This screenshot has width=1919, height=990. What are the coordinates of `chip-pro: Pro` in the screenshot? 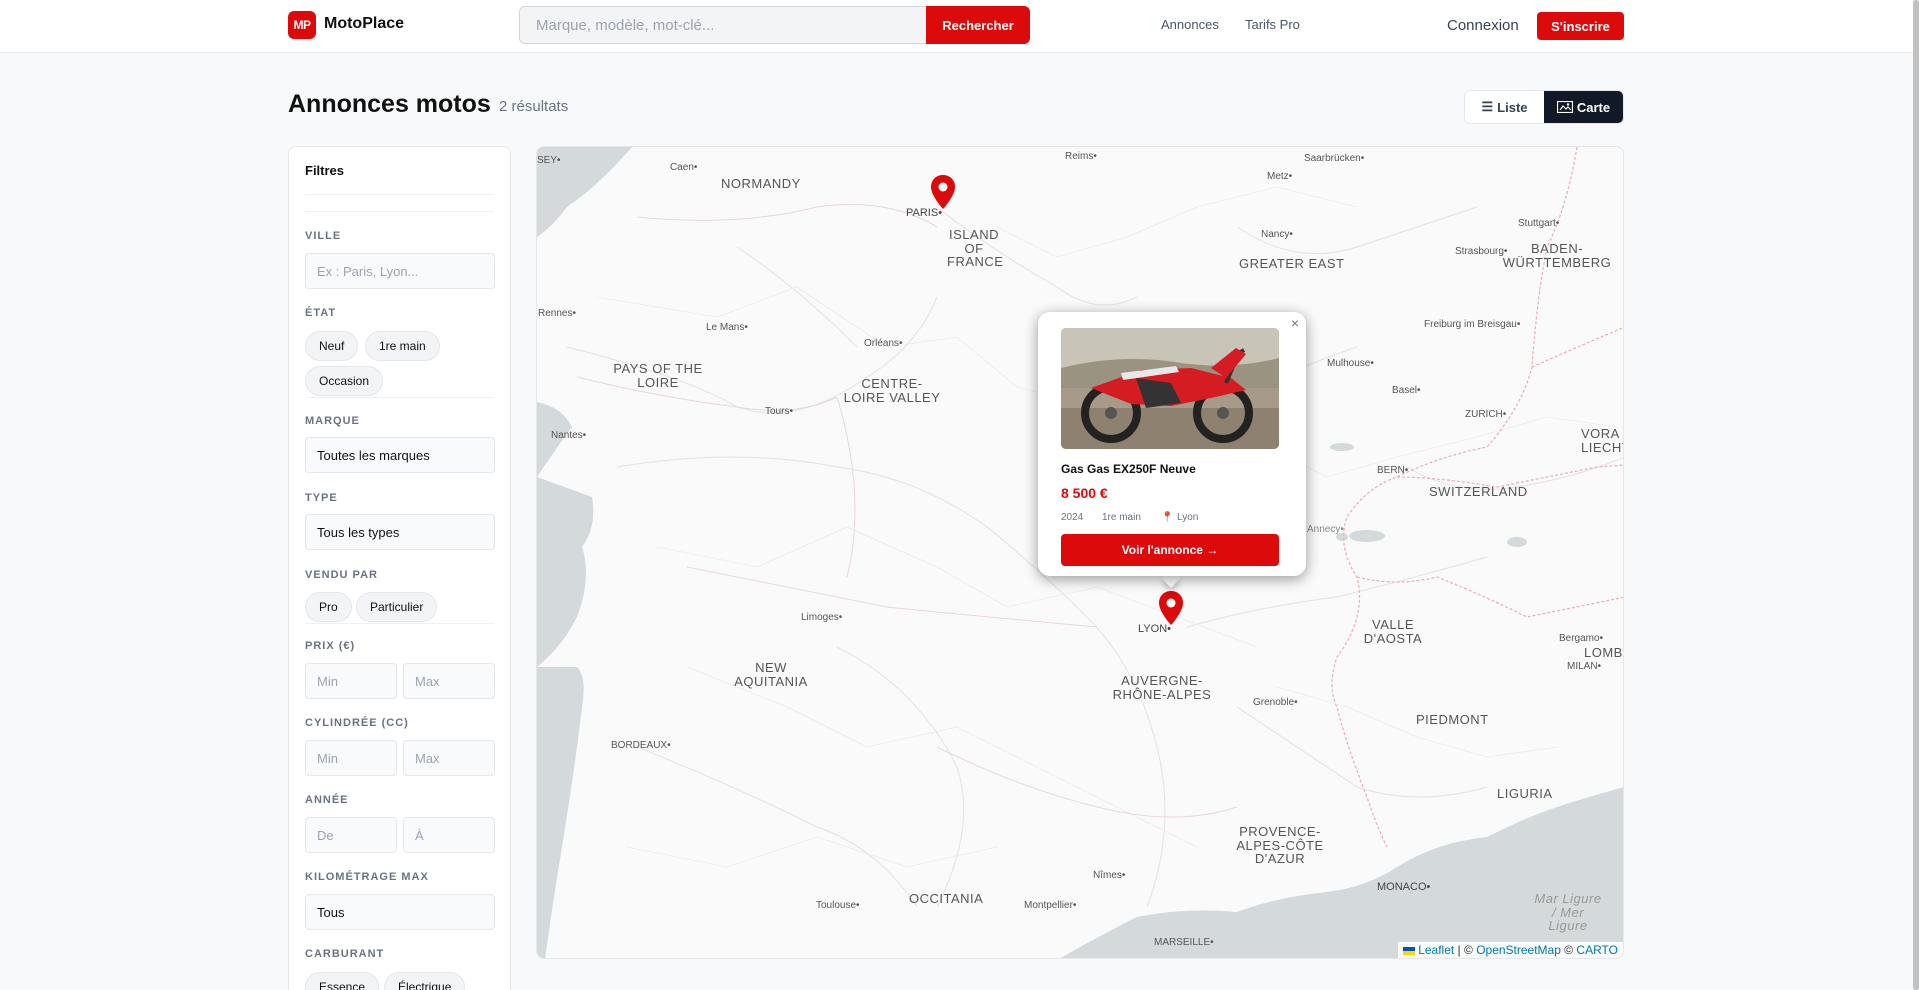 It's located at (328, 607).